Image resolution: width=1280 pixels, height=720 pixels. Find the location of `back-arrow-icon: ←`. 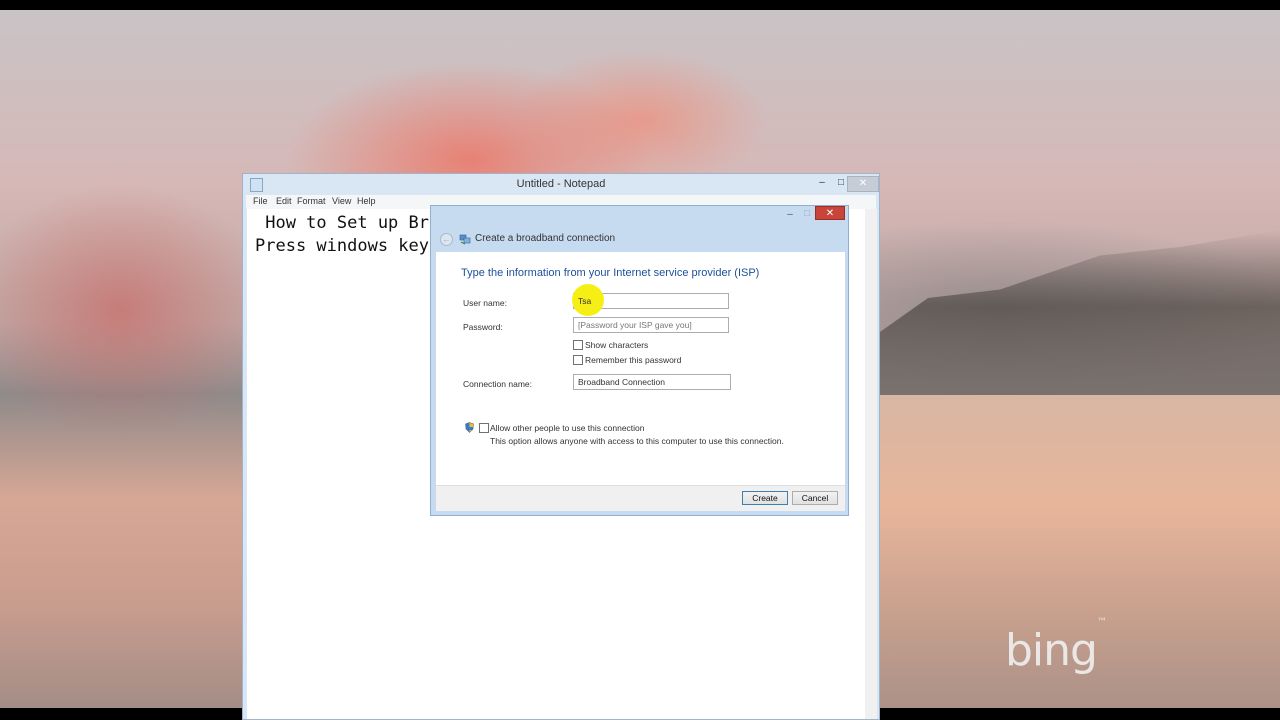

back-arrow-icon: ← is located at coordinates (446, 239).